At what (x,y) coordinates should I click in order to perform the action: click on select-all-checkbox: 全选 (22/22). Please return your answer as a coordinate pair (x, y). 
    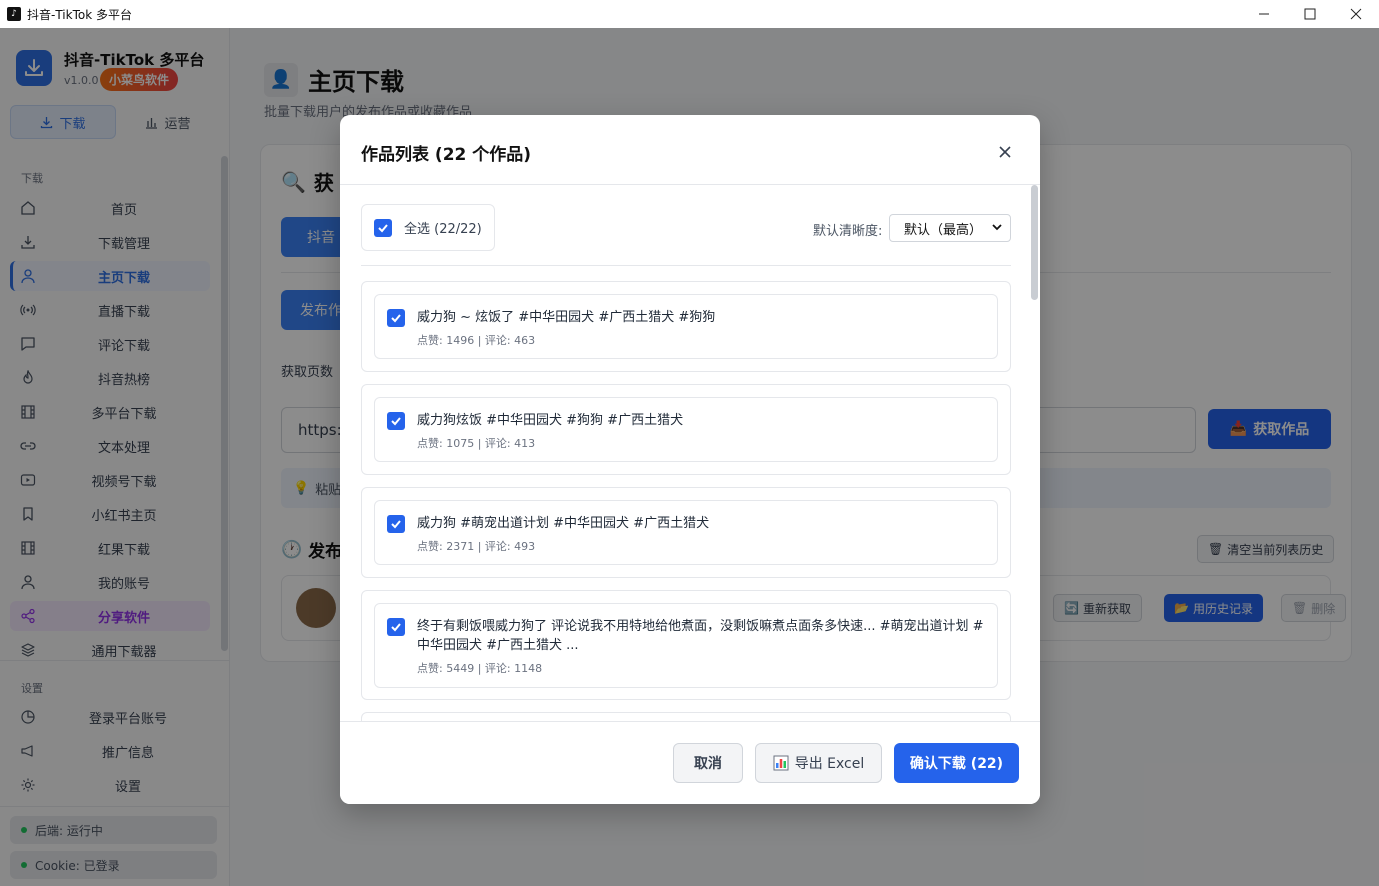
    Looking at the image, I should click on (428, 227).